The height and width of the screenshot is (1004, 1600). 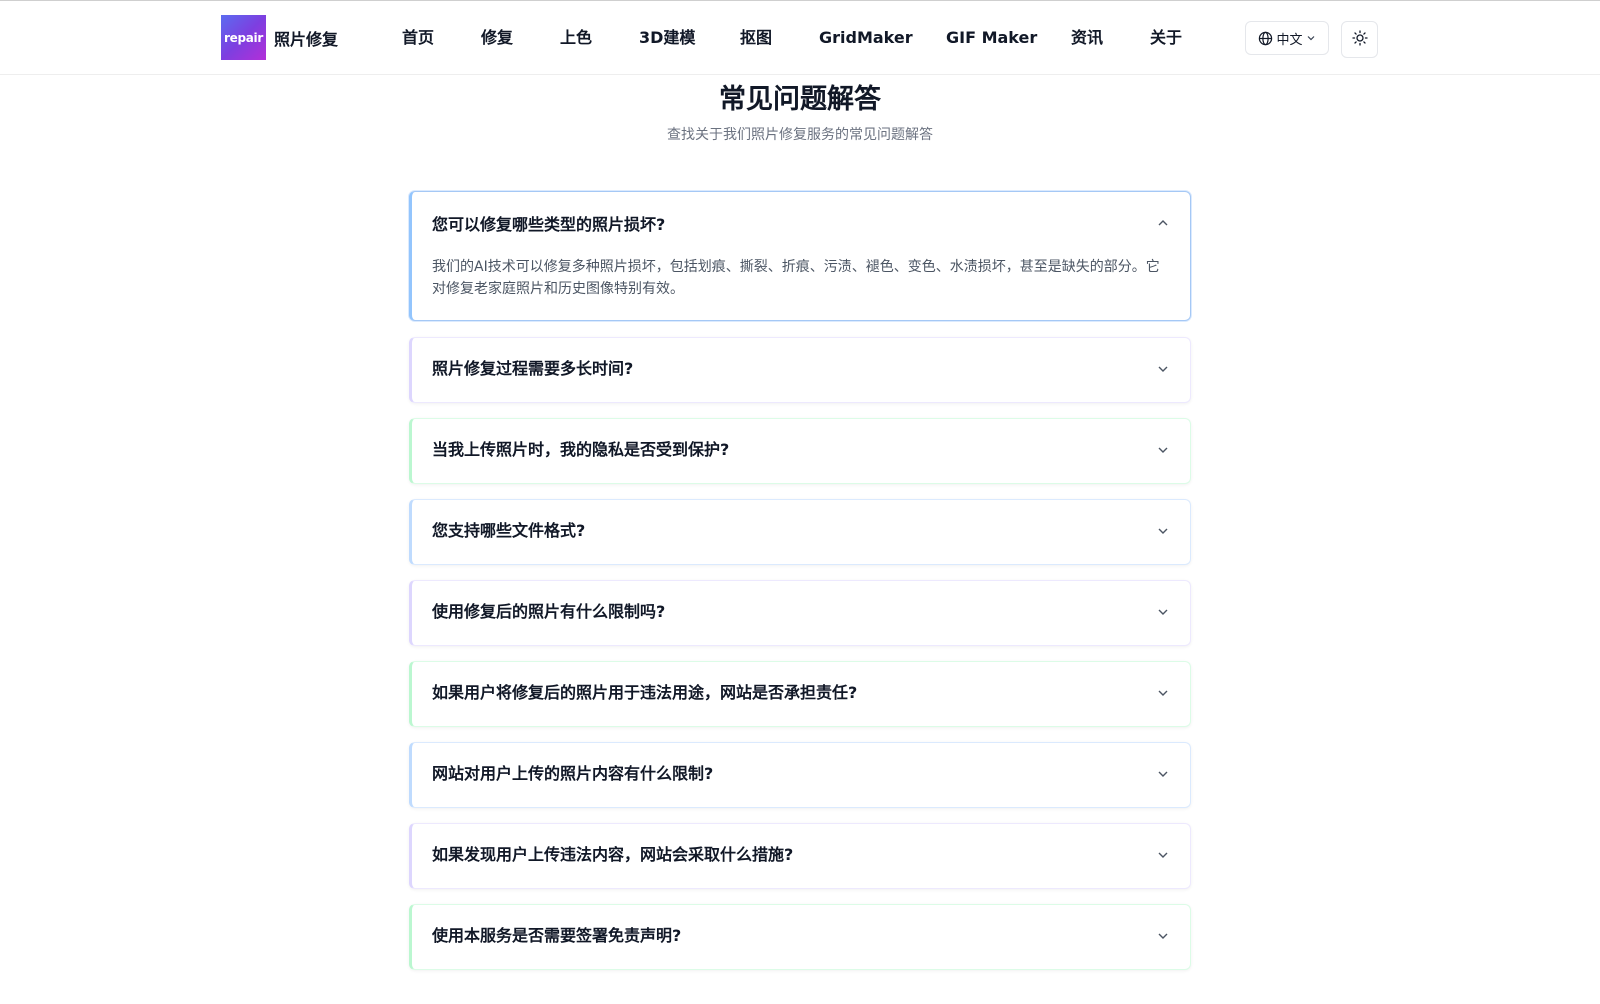 I want to click on faq-question: 如果用户将修复后的照片用于违法用途，网站是否承担责任?, so click(x=645, y=692).